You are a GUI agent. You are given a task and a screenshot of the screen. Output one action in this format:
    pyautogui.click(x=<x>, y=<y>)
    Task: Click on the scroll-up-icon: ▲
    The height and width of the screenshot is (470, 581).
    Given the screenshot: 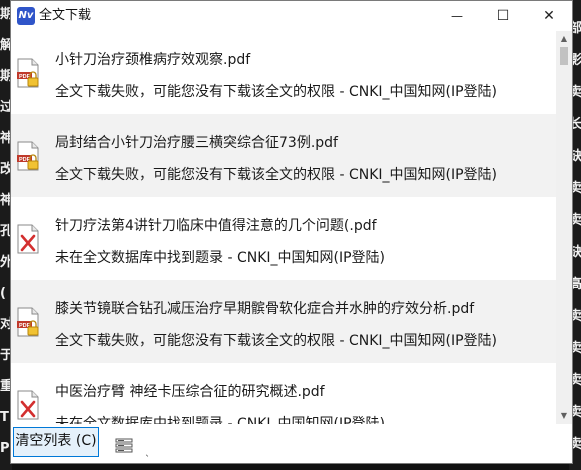 What is the action you would take?
    pyautogui.click(x=564, y=39)
    